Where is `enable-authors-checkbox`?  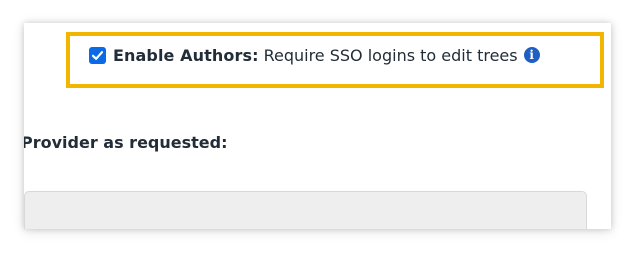 enable-authors-checkbox is located at coordinates (97, 55).